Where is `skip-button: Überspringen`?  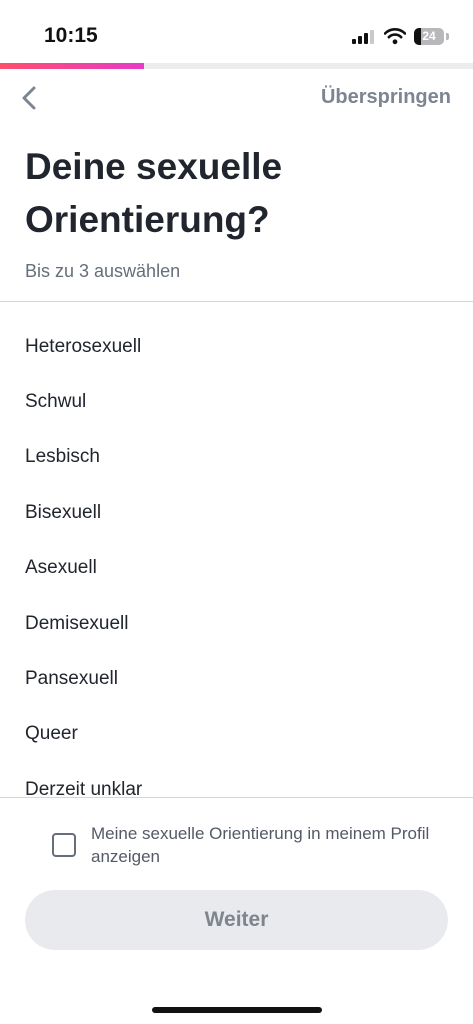 skip-button: Überspringen is located at coordinates (386, 97).